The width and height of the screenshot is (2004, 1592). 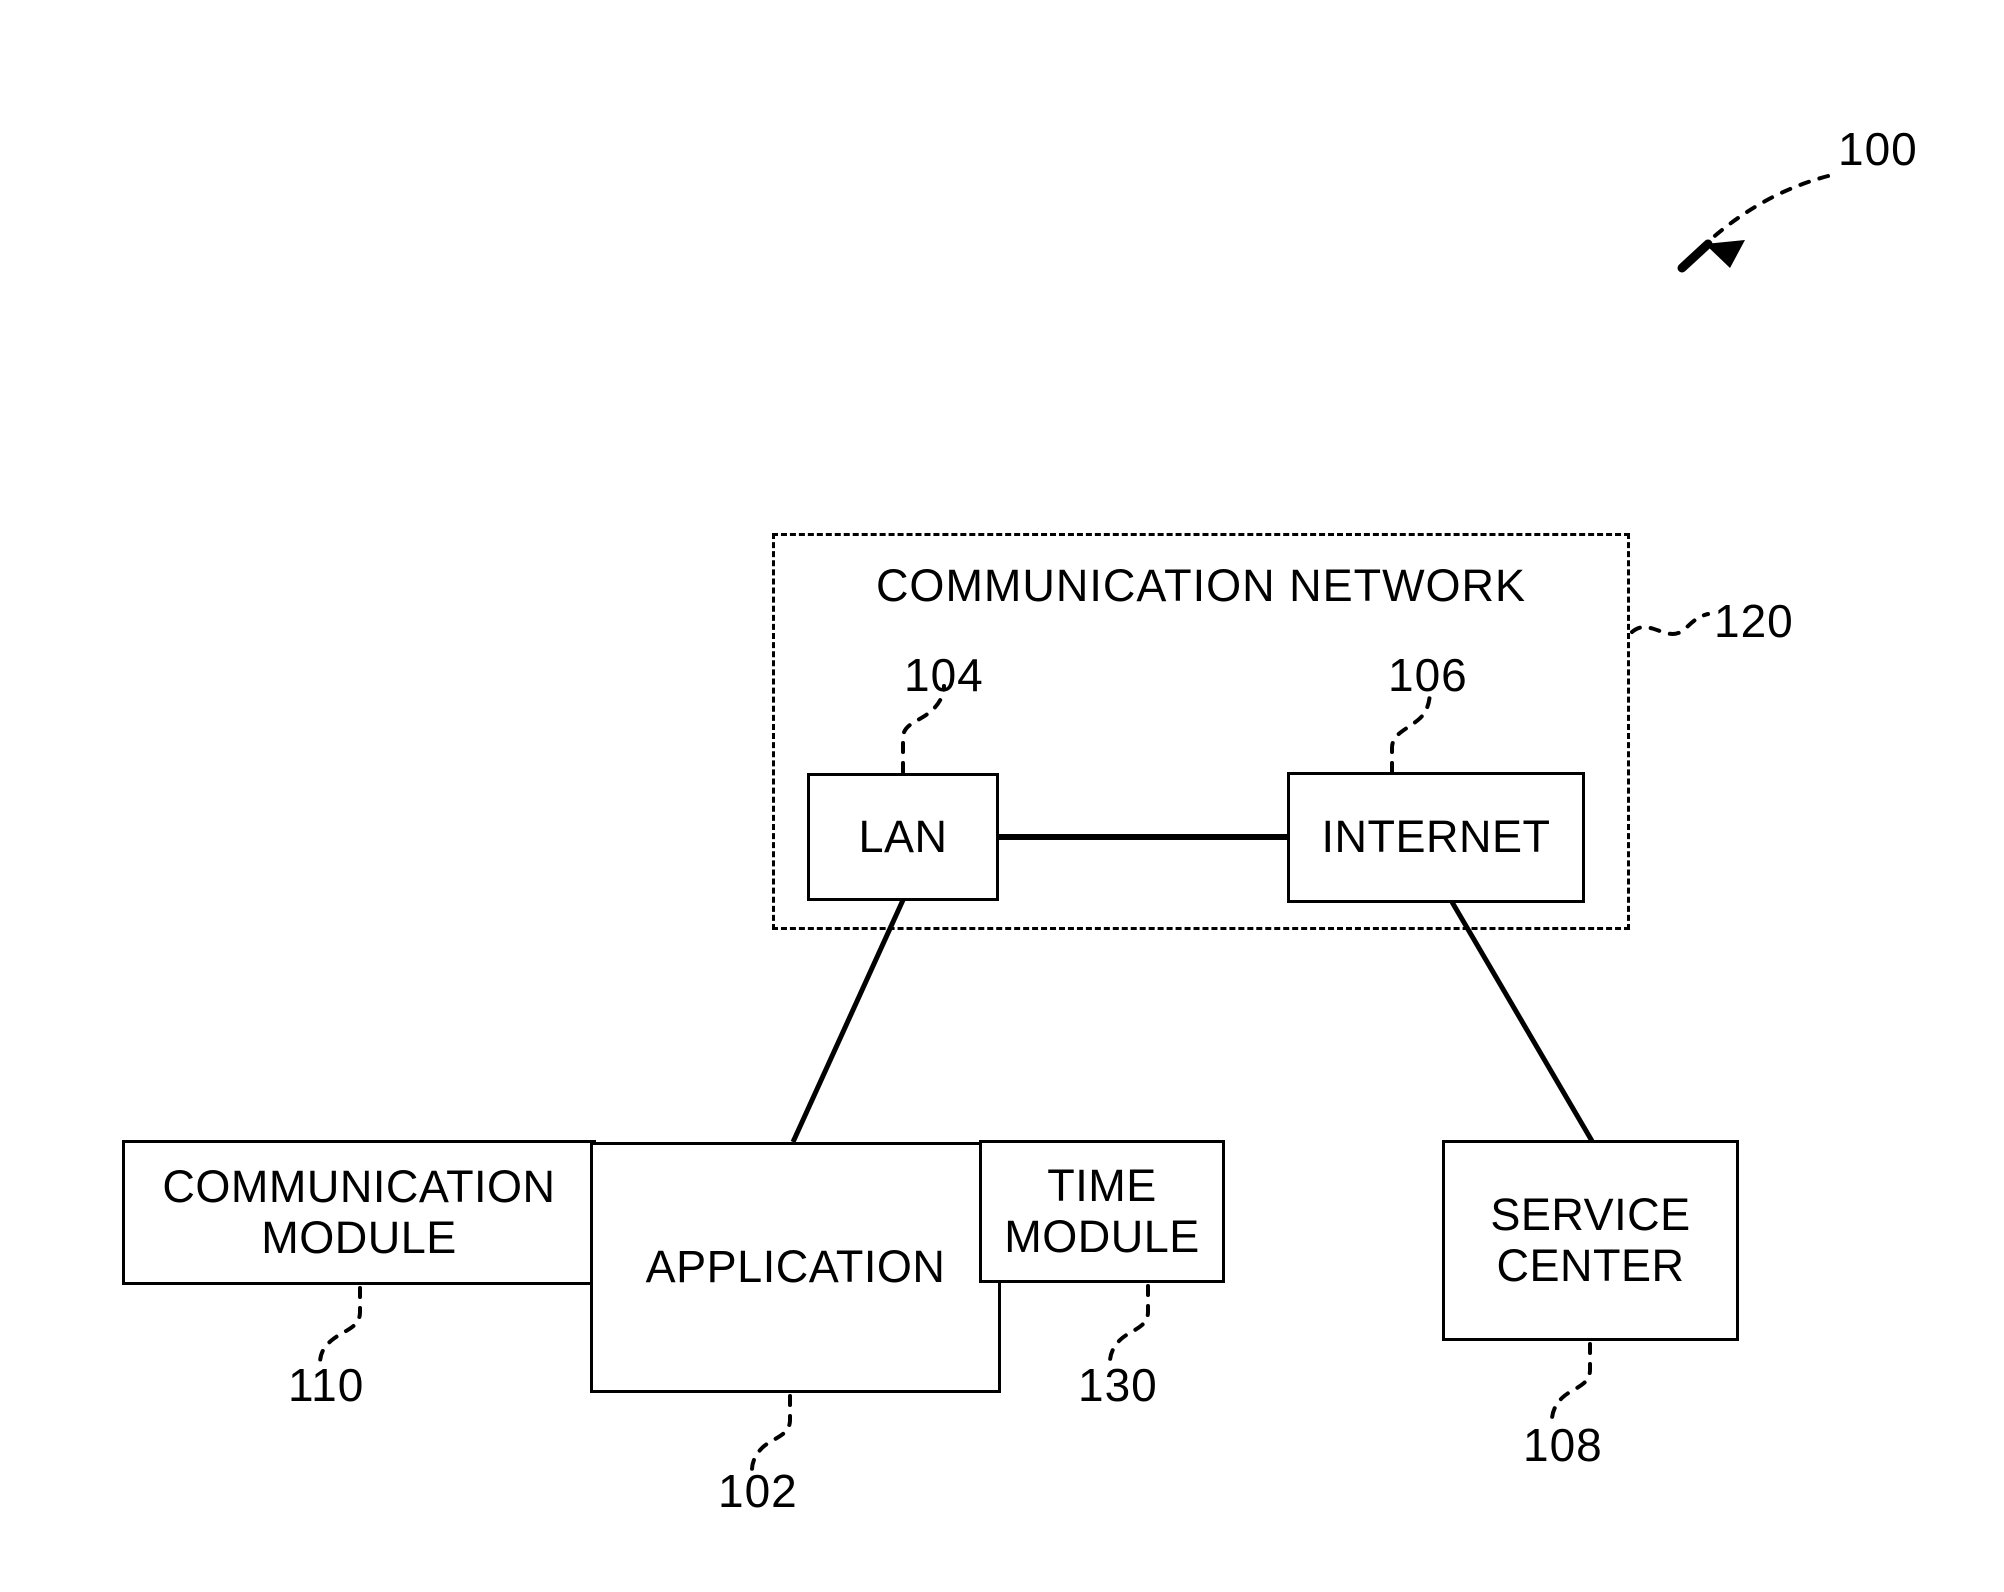 I want to click on node-communication-module-line2: MODULE, so click(x=359, y=1237).